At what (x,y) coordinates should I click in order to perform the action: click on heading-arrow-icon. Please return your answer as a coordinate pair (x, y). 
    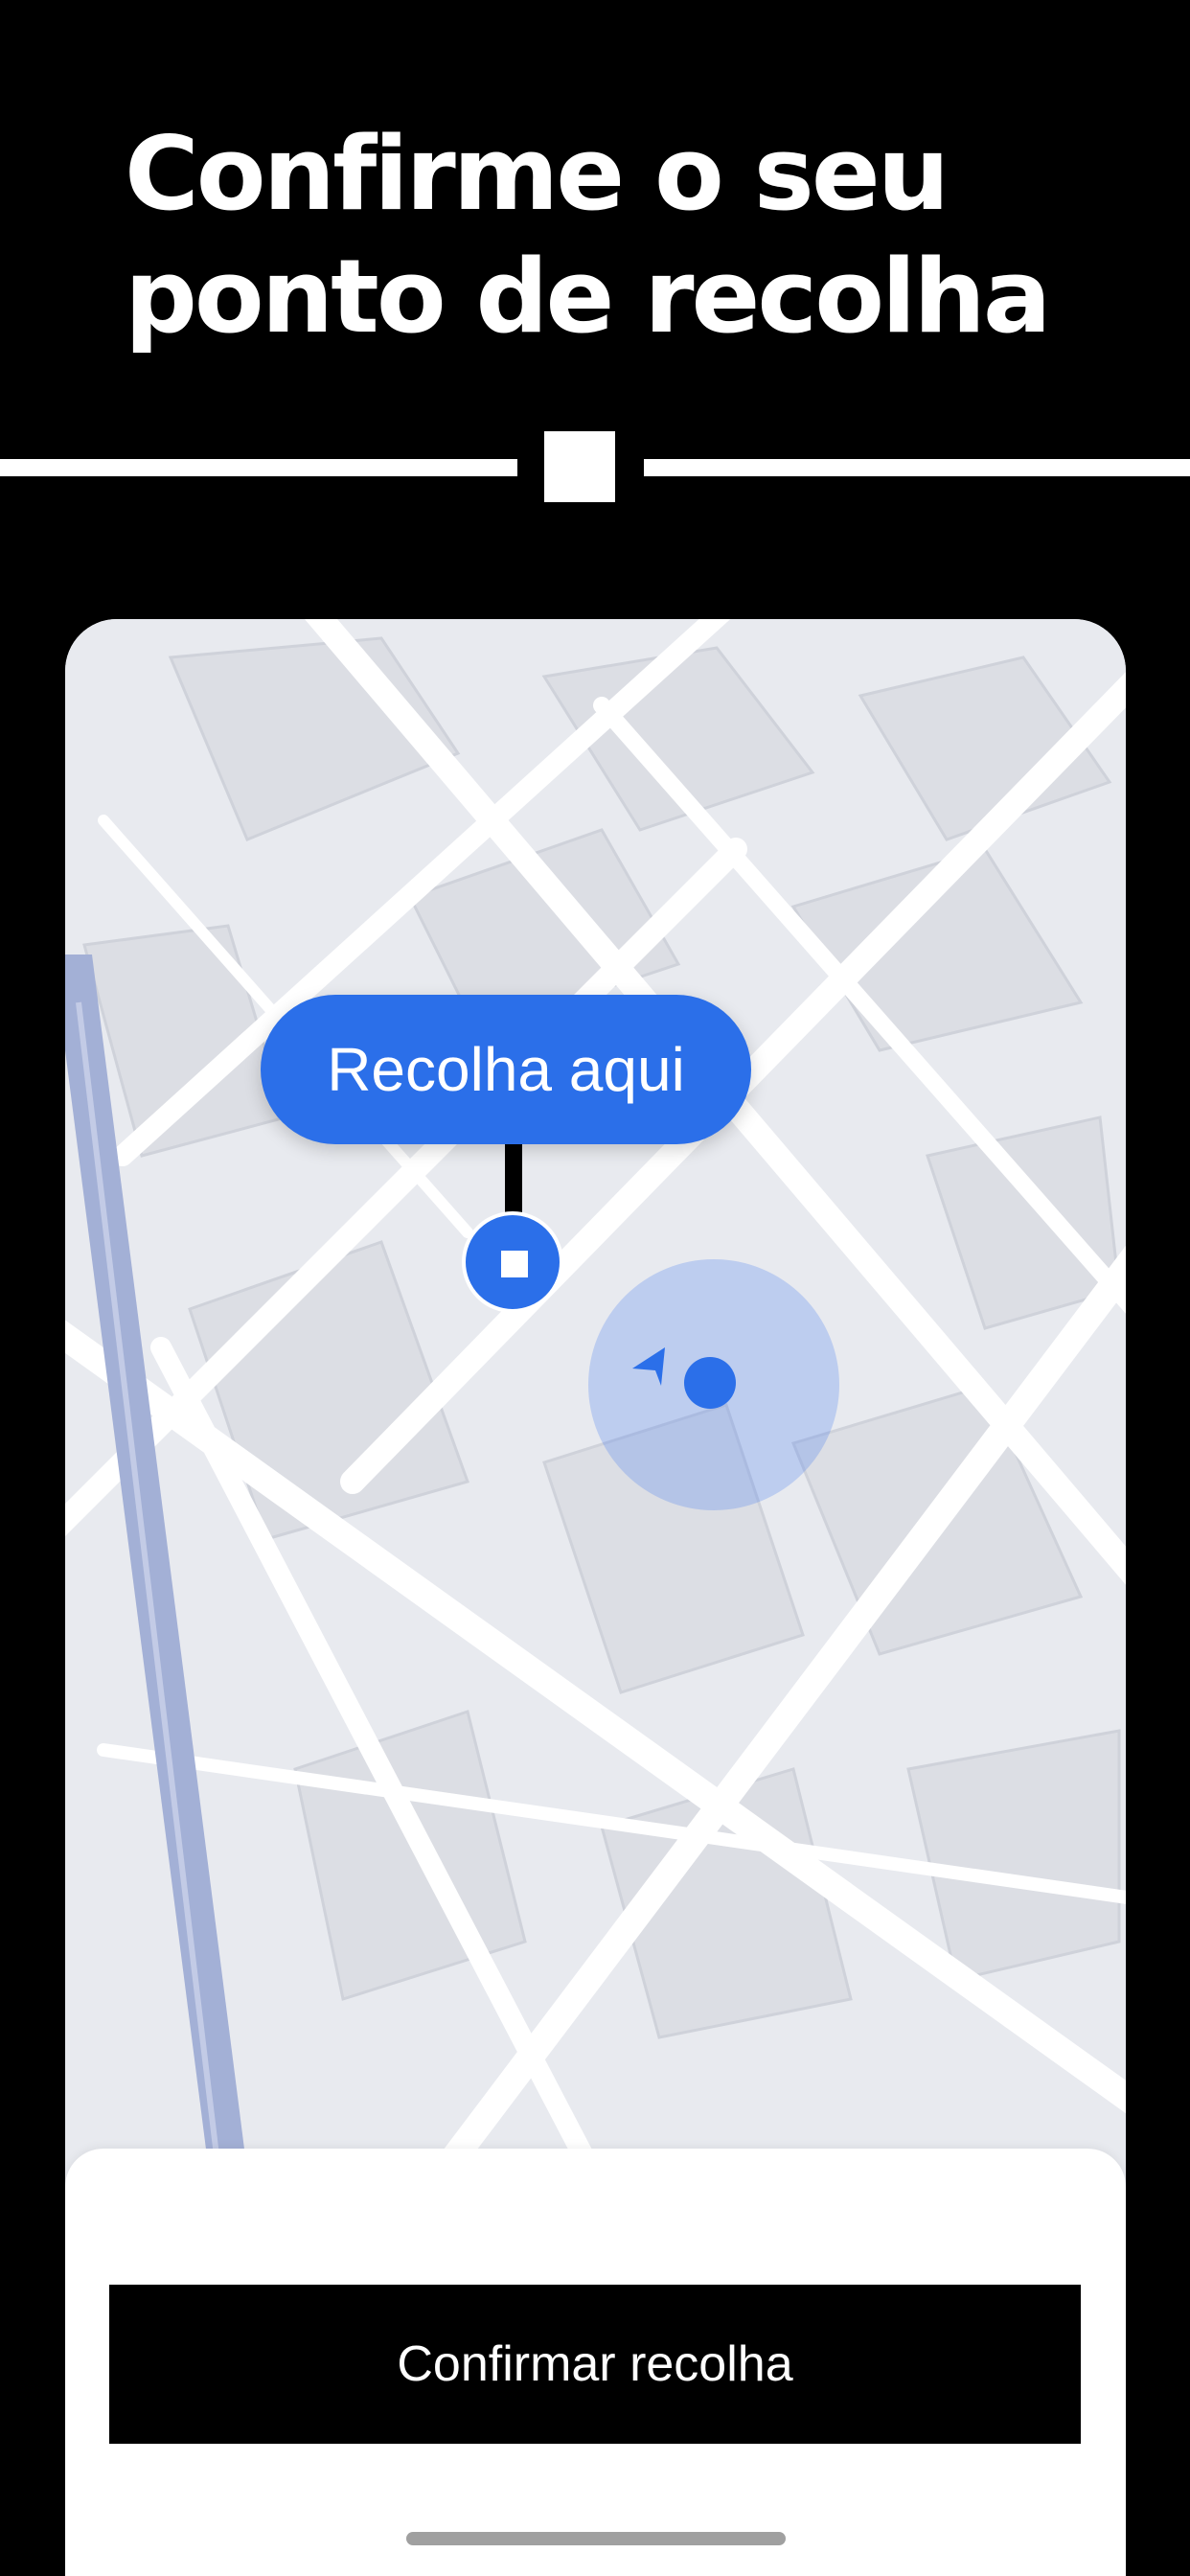
    Looking at the image, I should click on (649, 1366).